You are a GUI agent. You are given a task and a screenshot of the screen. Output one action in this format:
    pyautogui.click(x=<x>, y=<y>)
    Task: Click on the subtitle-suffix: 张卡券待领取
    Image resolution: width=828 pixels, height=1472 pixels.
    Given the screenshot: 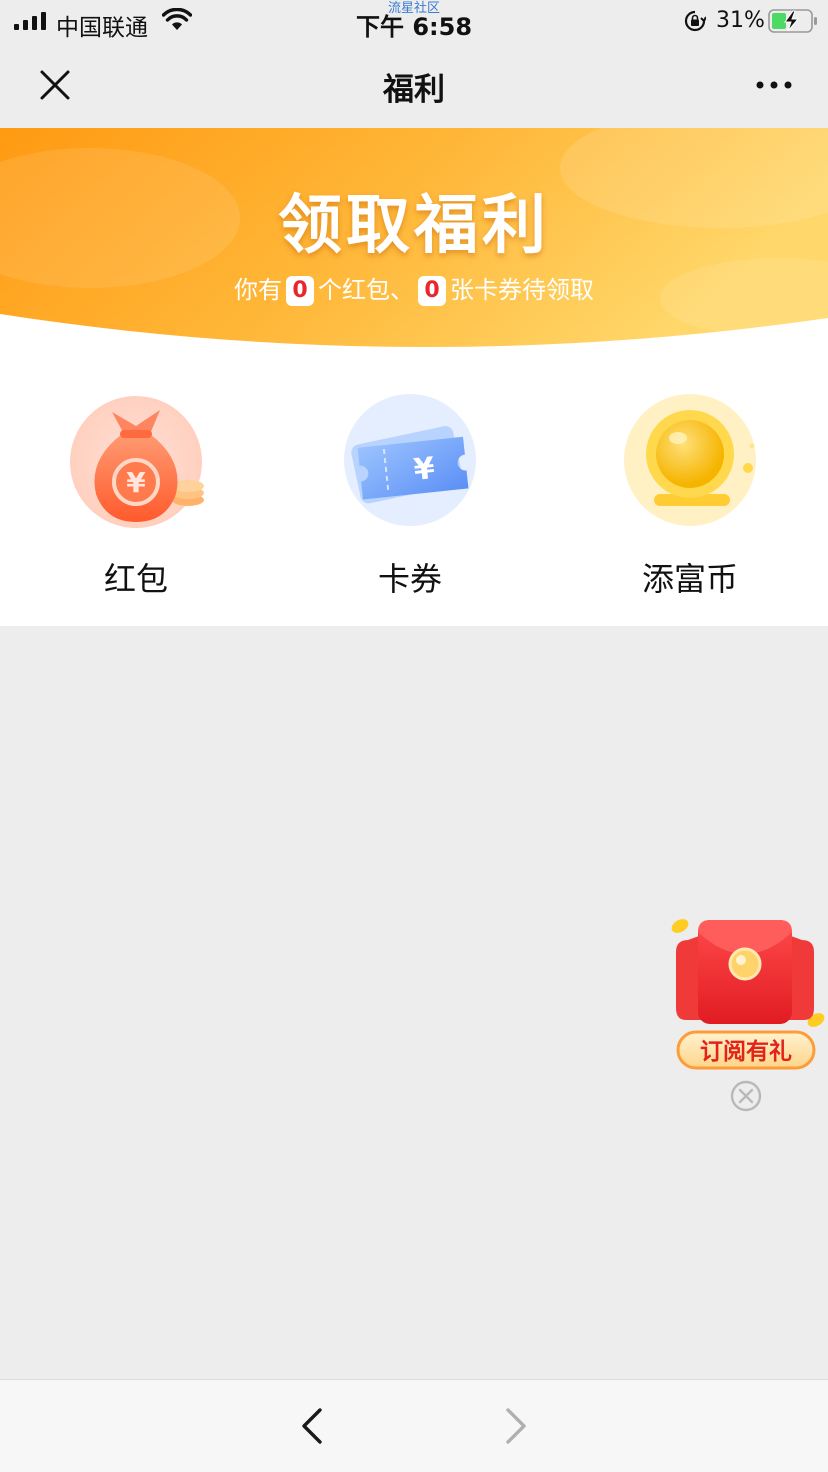 What is the action you would take?
    pyautogui.click(x=522, y=290)
    